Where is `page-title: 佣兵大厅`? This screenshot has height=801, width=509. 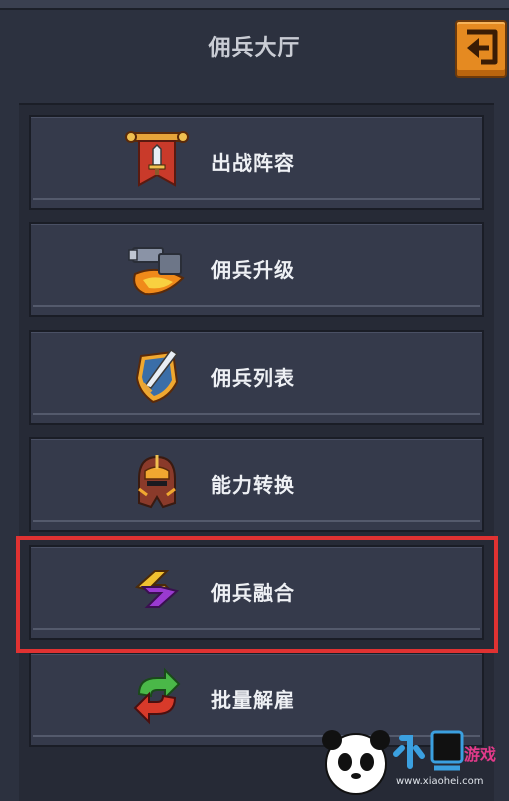
page-title: 佣兵大厅 is located at coordinates (254, 48).